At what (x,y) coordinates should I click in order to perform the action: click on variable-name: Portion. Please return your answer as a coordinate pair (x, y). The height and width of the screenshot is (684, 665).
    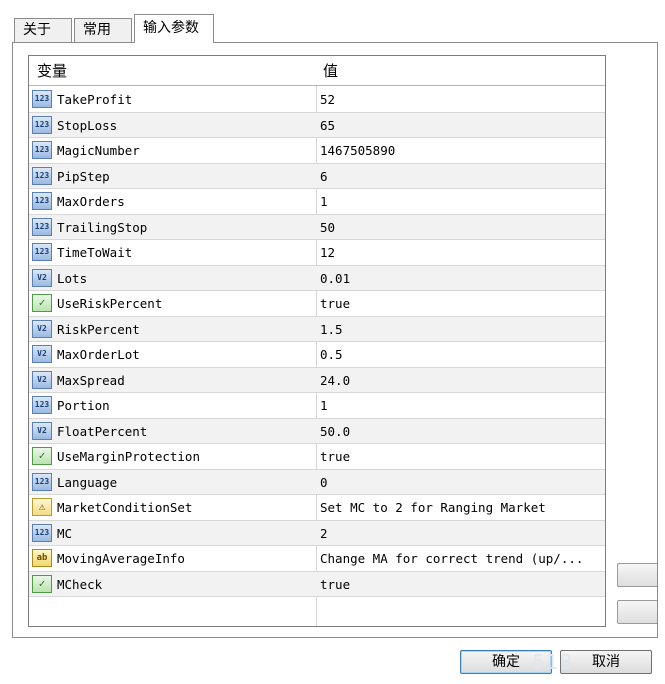
    Looking at the image, I should click on (83, 405).